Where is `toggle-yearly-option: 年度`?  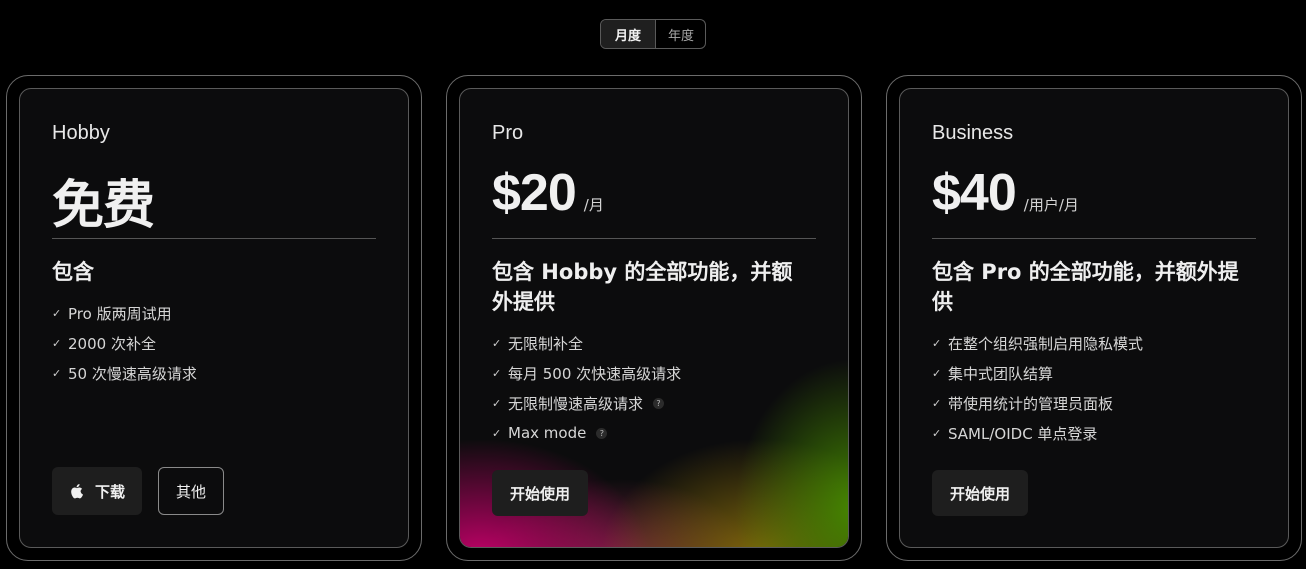 toggle-yearly-option: 年度 is located at coordinates (680, 34).